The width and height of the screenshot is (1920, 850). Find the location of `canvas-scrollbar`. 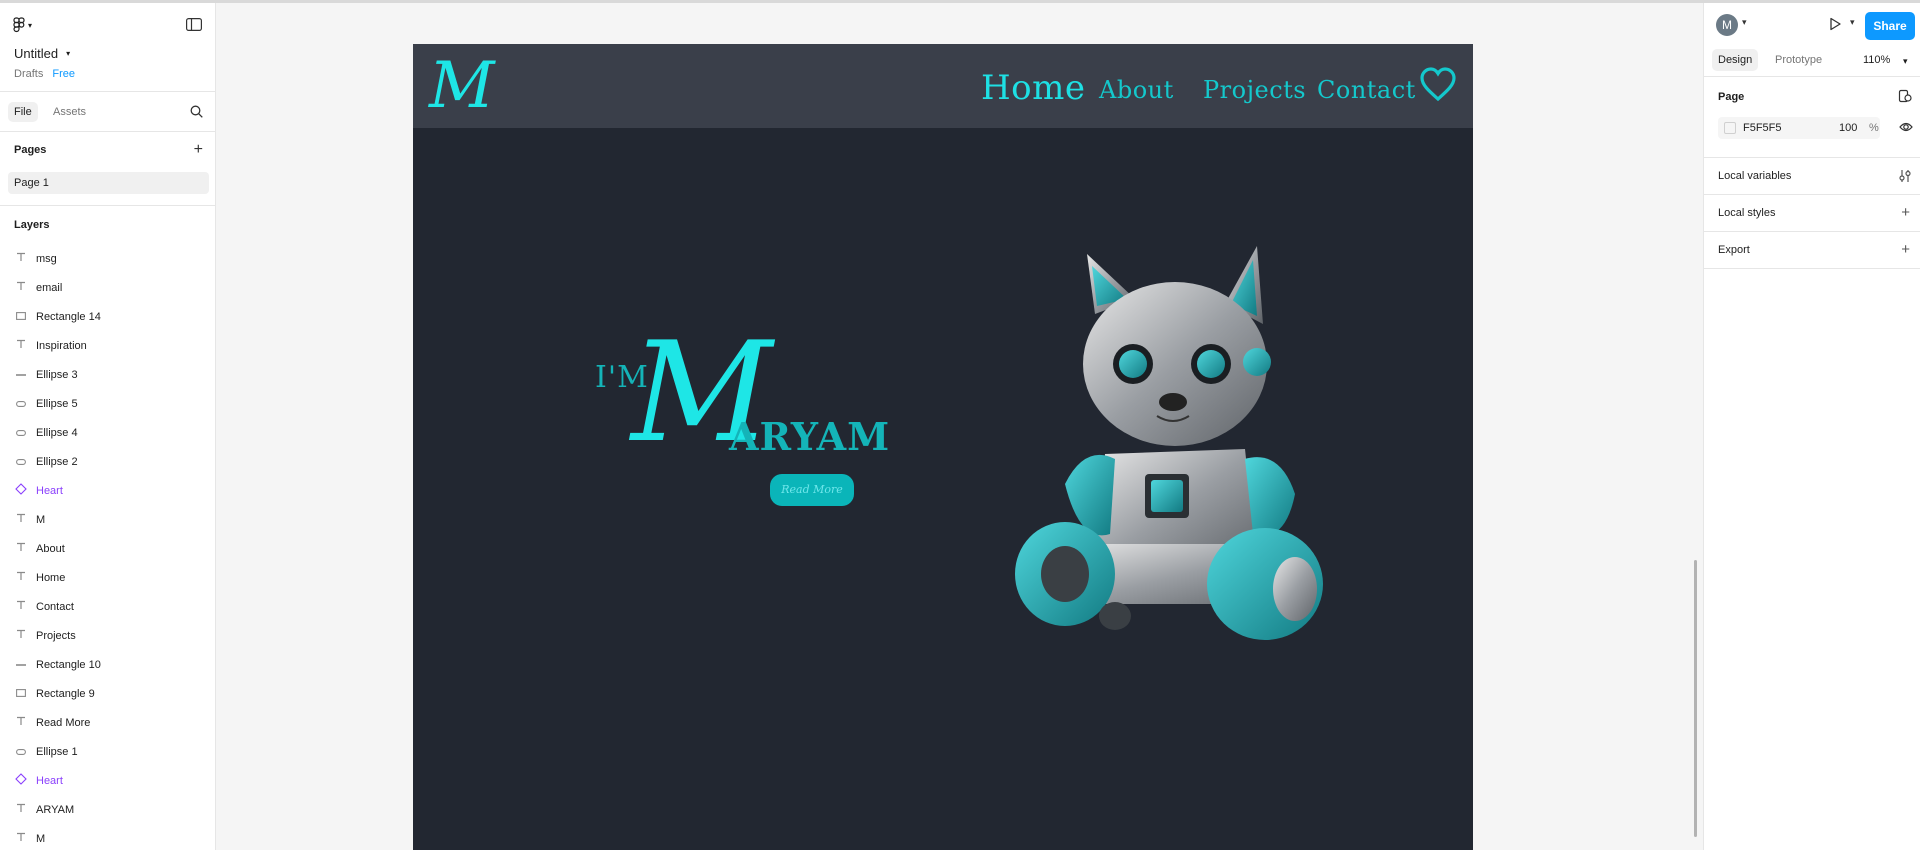

canvas-scrollbar is located at coordinates (1695, 698).